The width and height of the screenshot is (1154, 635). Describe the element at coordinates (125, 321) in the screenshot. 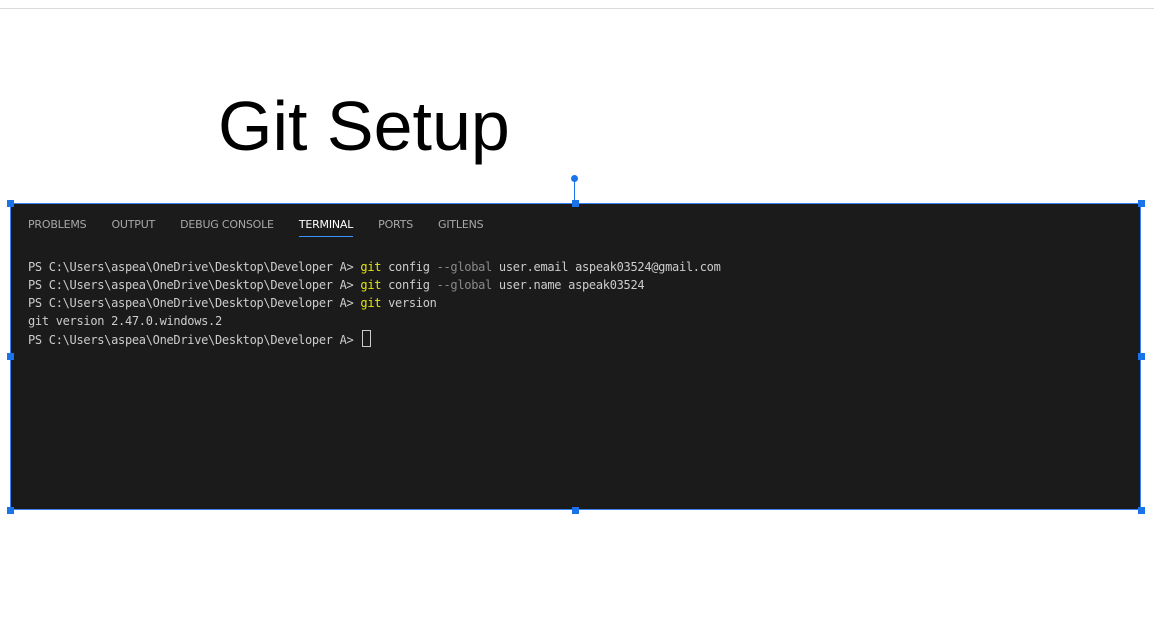

I see `terminal-output-text: git version 2.47.0.windows.2` at that location.